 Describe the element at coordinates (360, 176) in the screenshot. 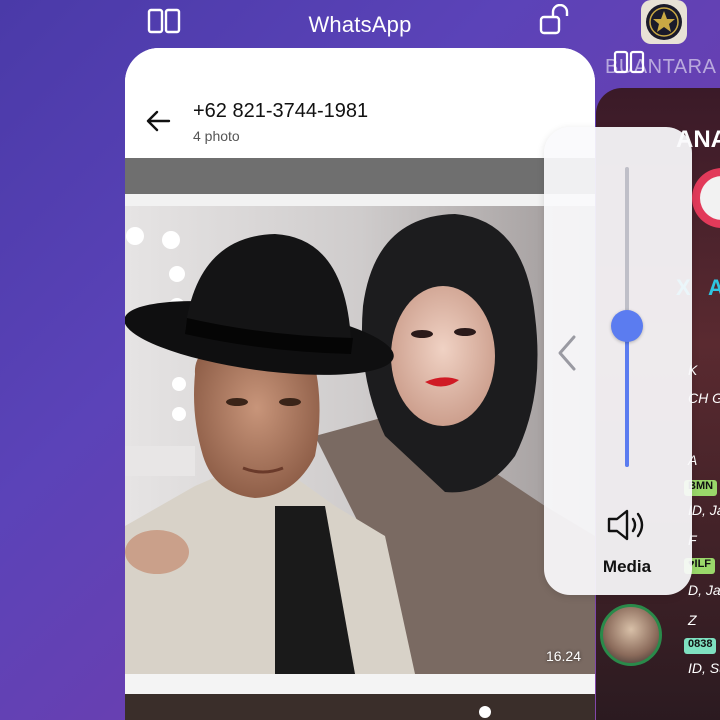

I see `media-strip` at that location.